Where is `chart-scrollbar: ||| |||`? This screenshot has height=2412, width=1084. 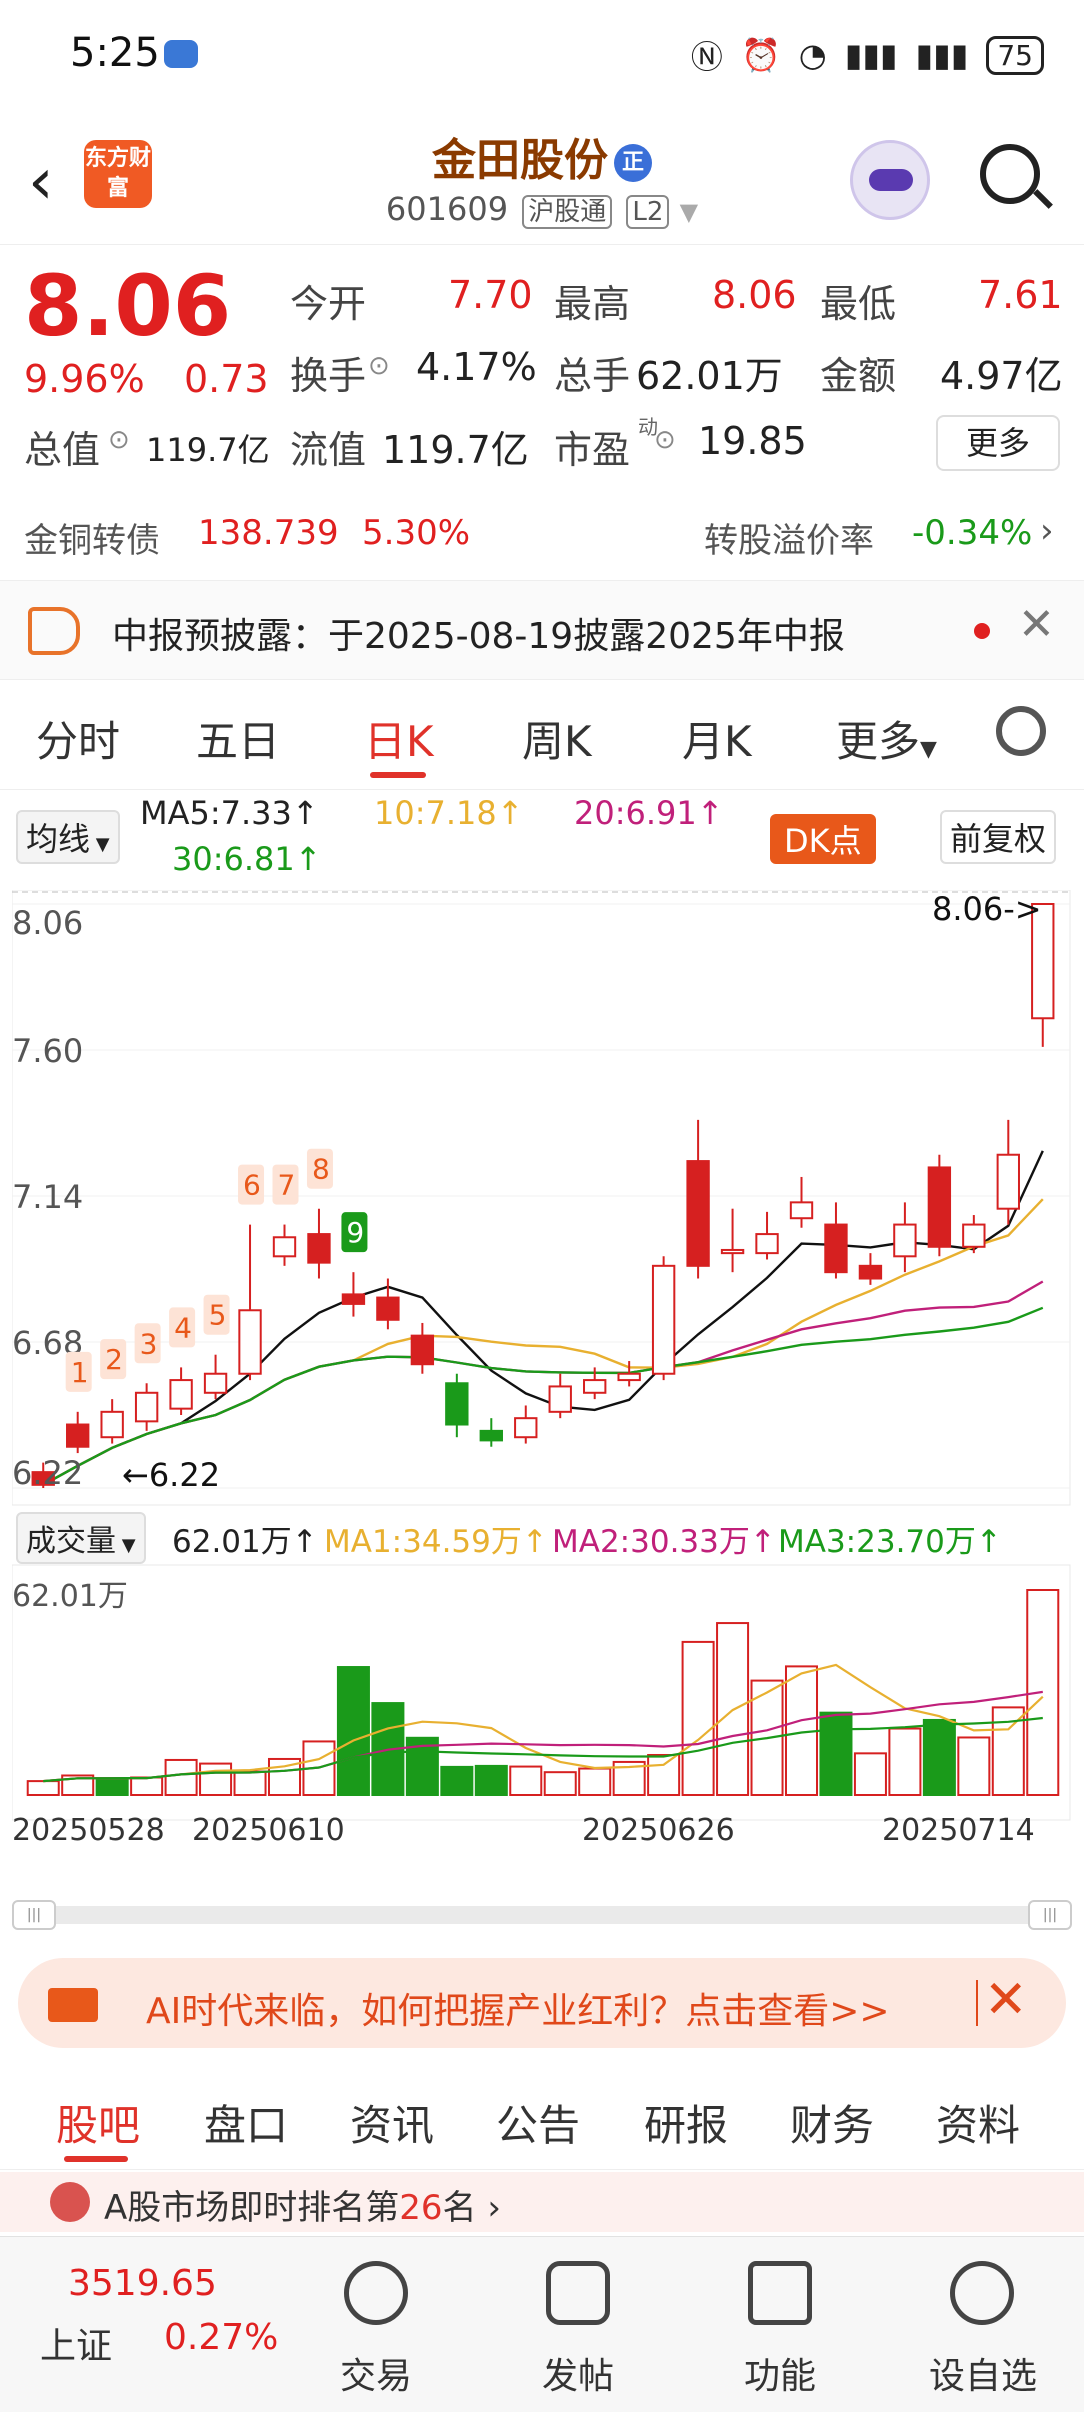
chart-scrollbar: ||| ||| is located at coordinates (542, 1915).